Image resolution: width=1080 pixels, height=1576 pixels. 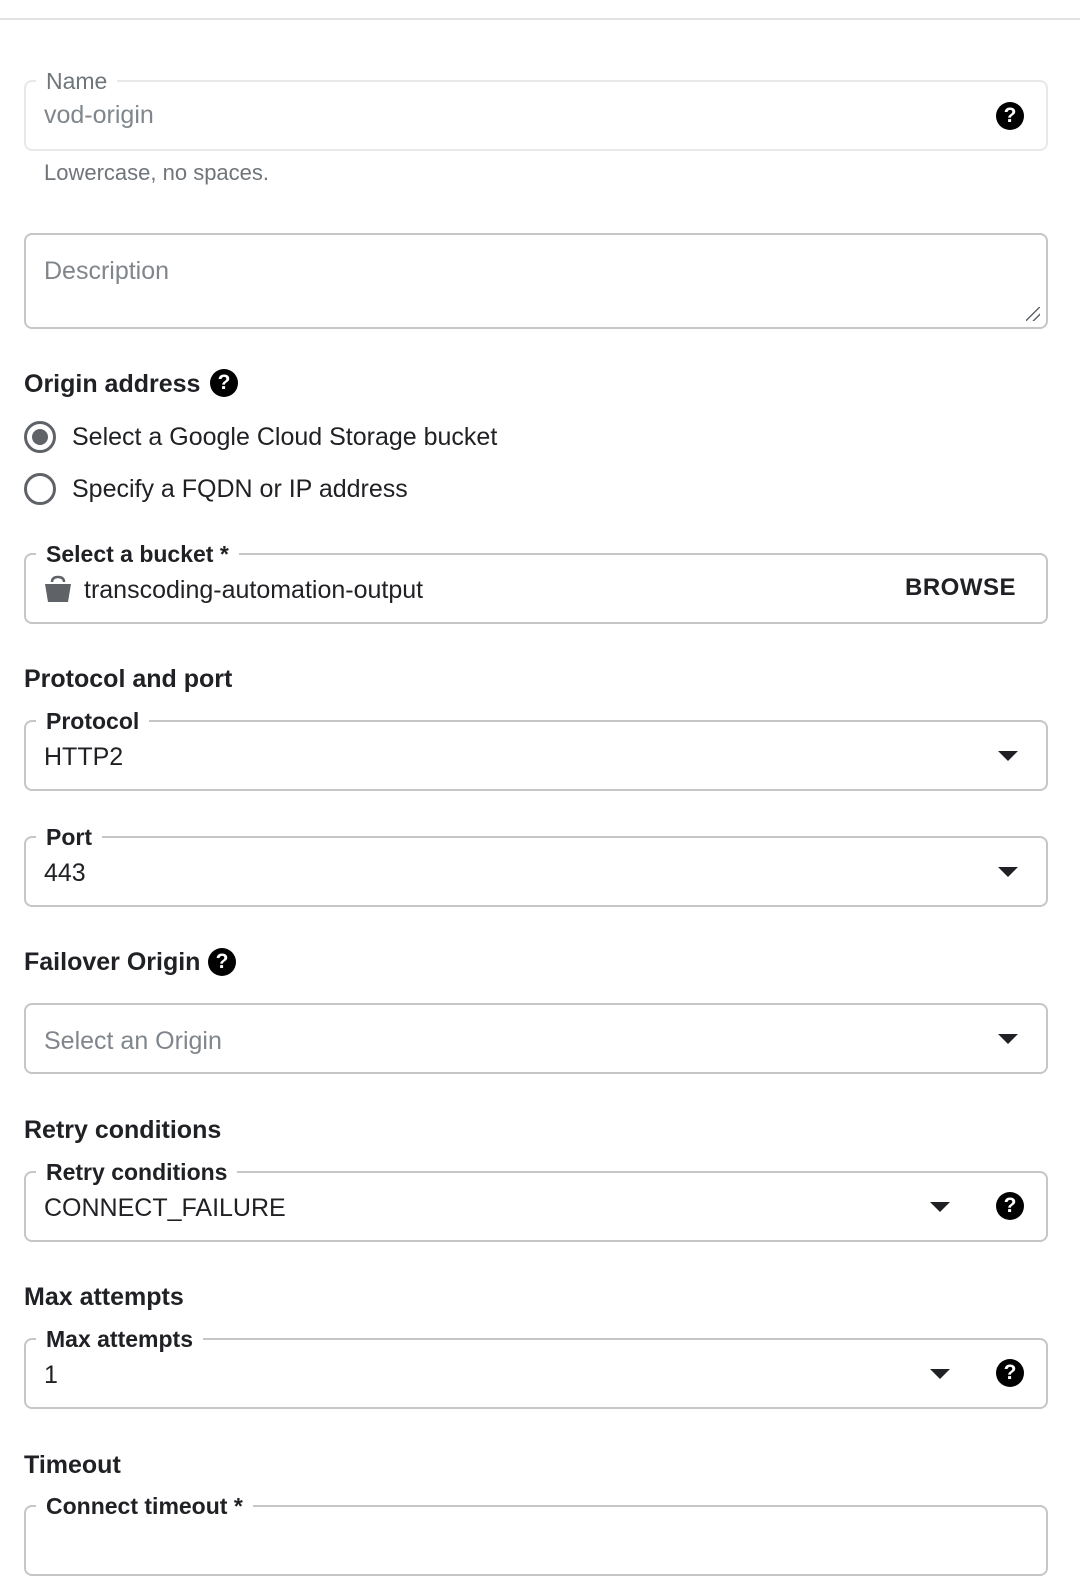 I want to click on timeout-heading: Timeout, so click(x=72, y=1465).